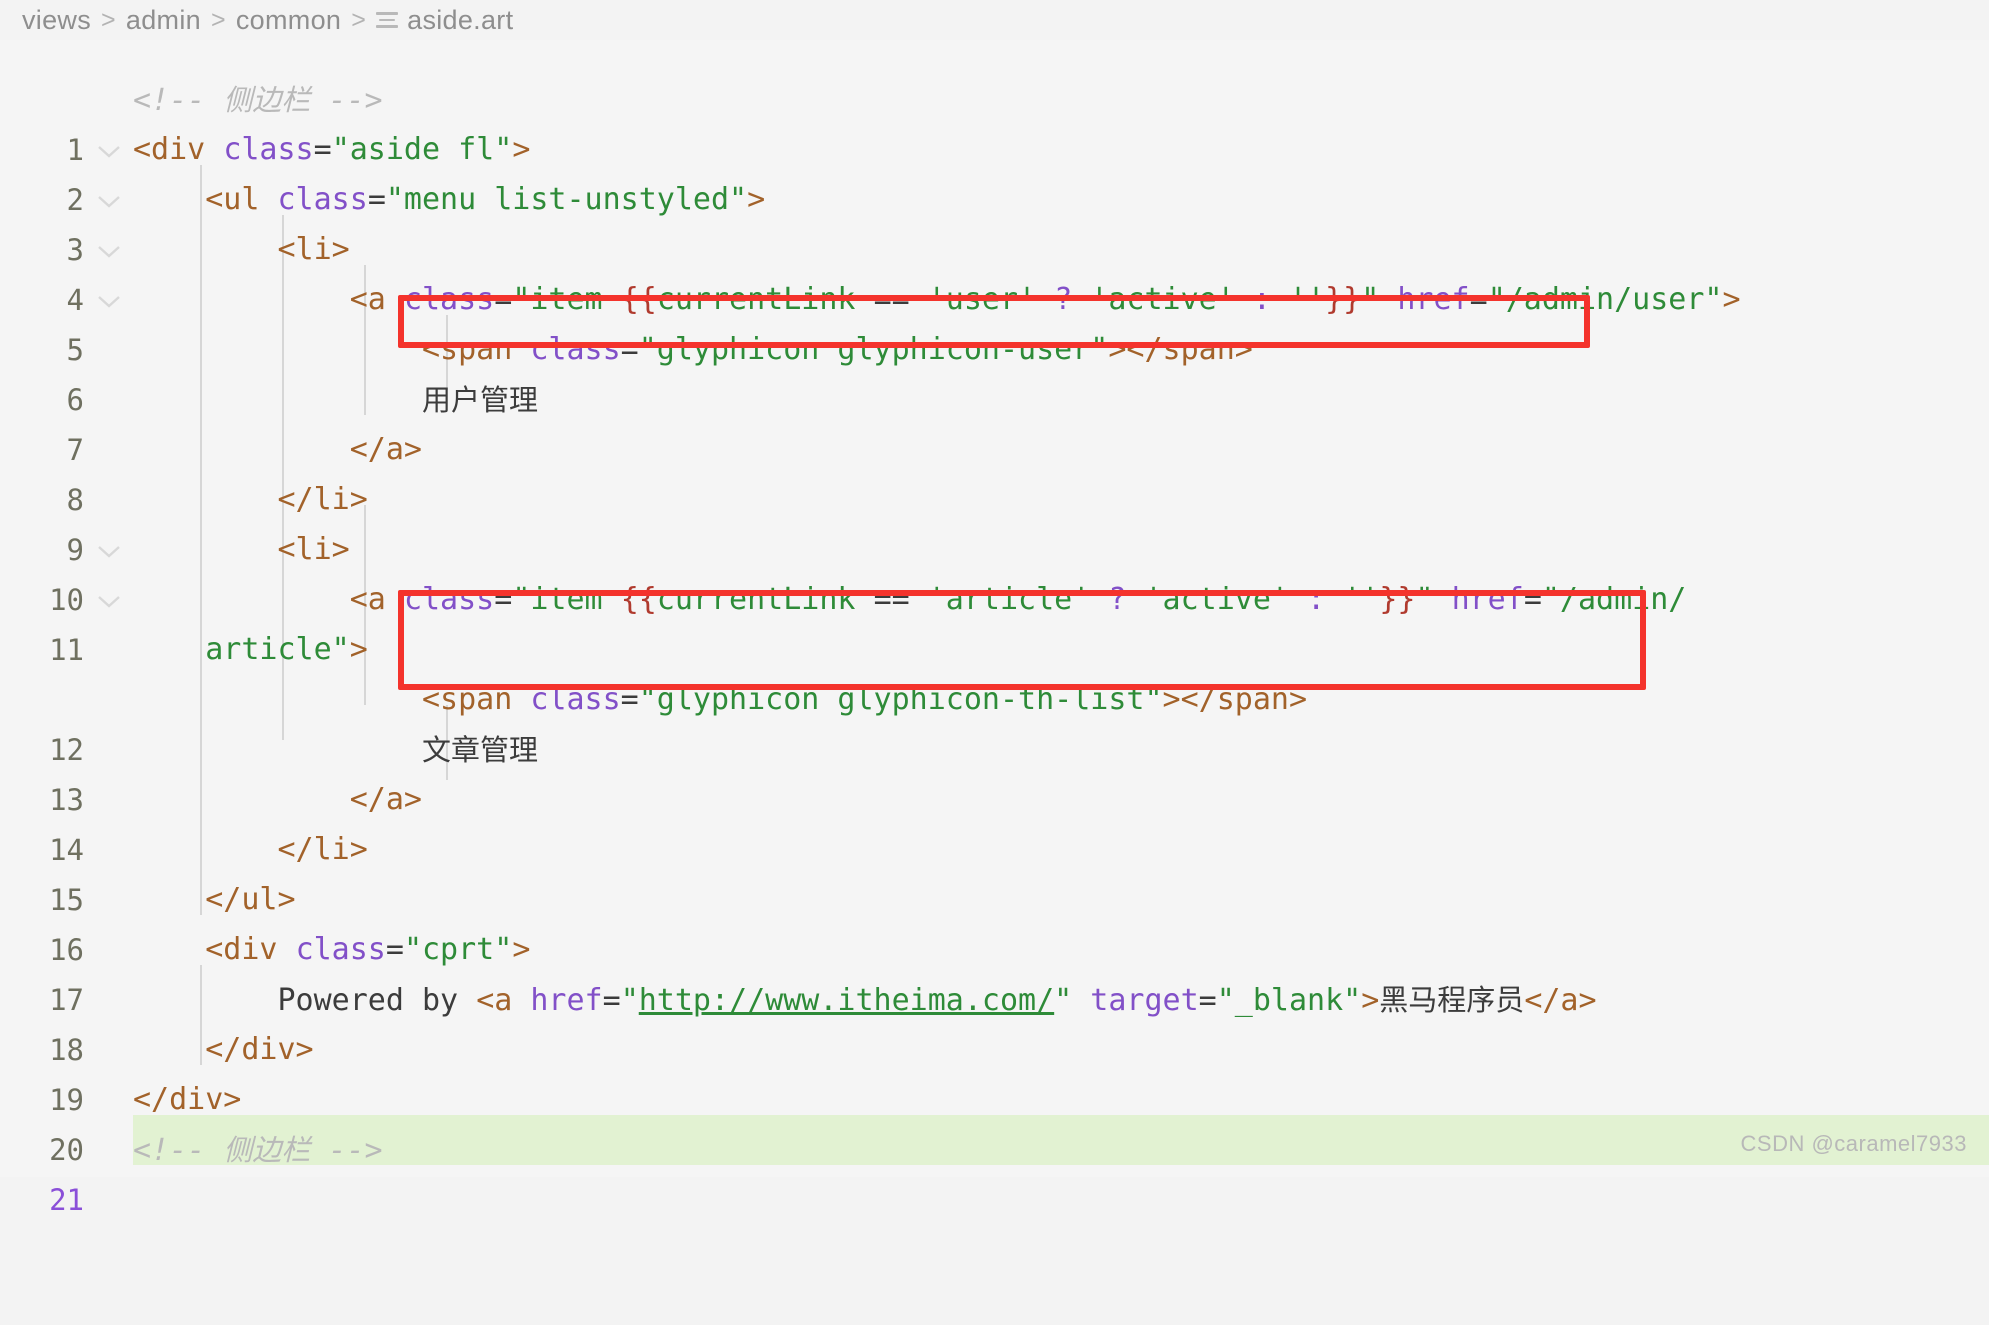 The width and height of the screenshot is (1989, 1325). I want to click on code-line: 9 </li>, so click(994, 521).